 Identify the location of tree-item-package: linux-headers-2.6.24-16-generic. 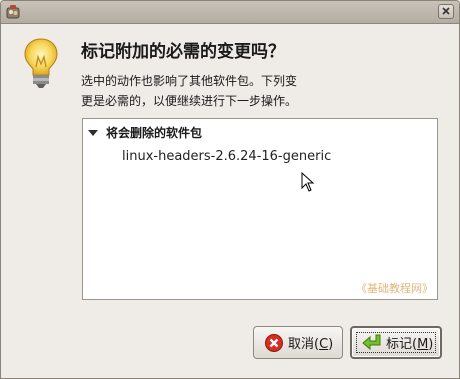
(226, 156).